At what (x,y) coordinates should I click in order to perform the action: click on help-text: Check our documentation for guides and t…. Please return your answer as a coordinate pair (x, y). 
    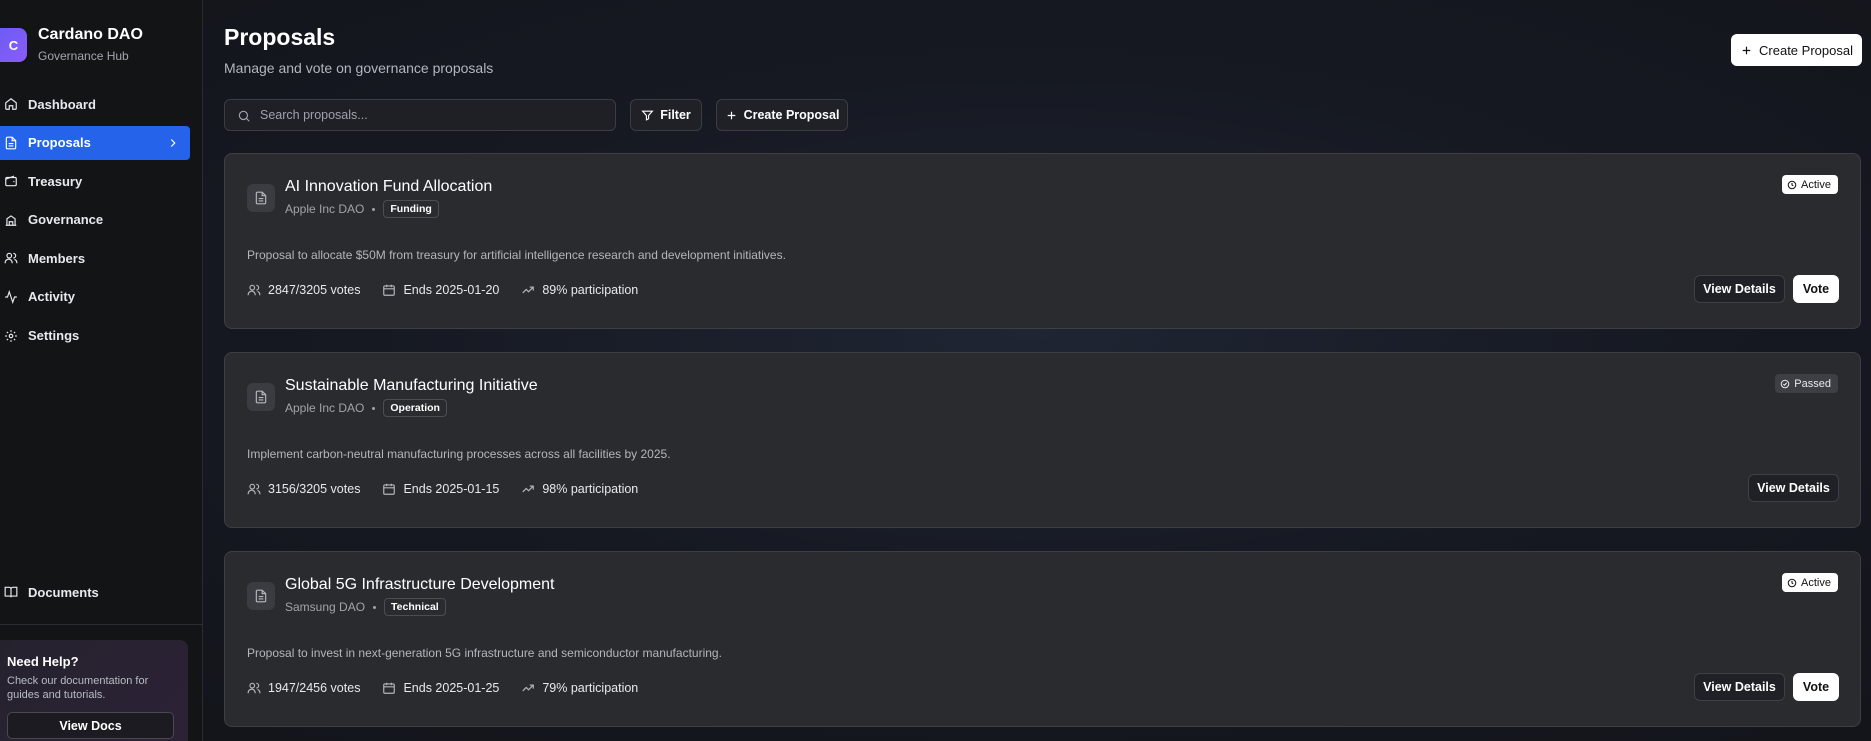
    Looking at the image, I should click on (78, 688).